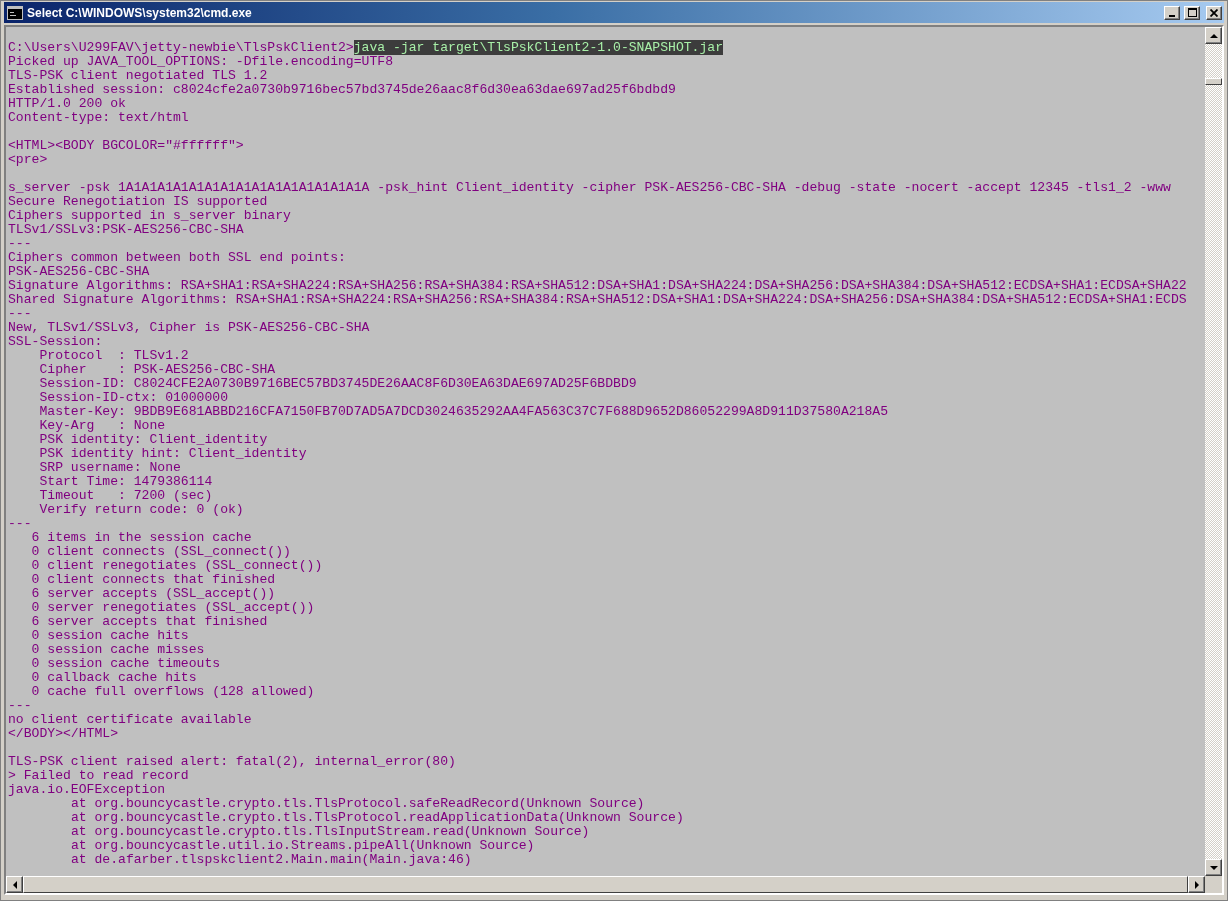 This screenshot has width=1228, height=901. I want to click on console-line: at de.afarber.tlspskclient2.Main.main(Main.java:46), so click(270, 859).